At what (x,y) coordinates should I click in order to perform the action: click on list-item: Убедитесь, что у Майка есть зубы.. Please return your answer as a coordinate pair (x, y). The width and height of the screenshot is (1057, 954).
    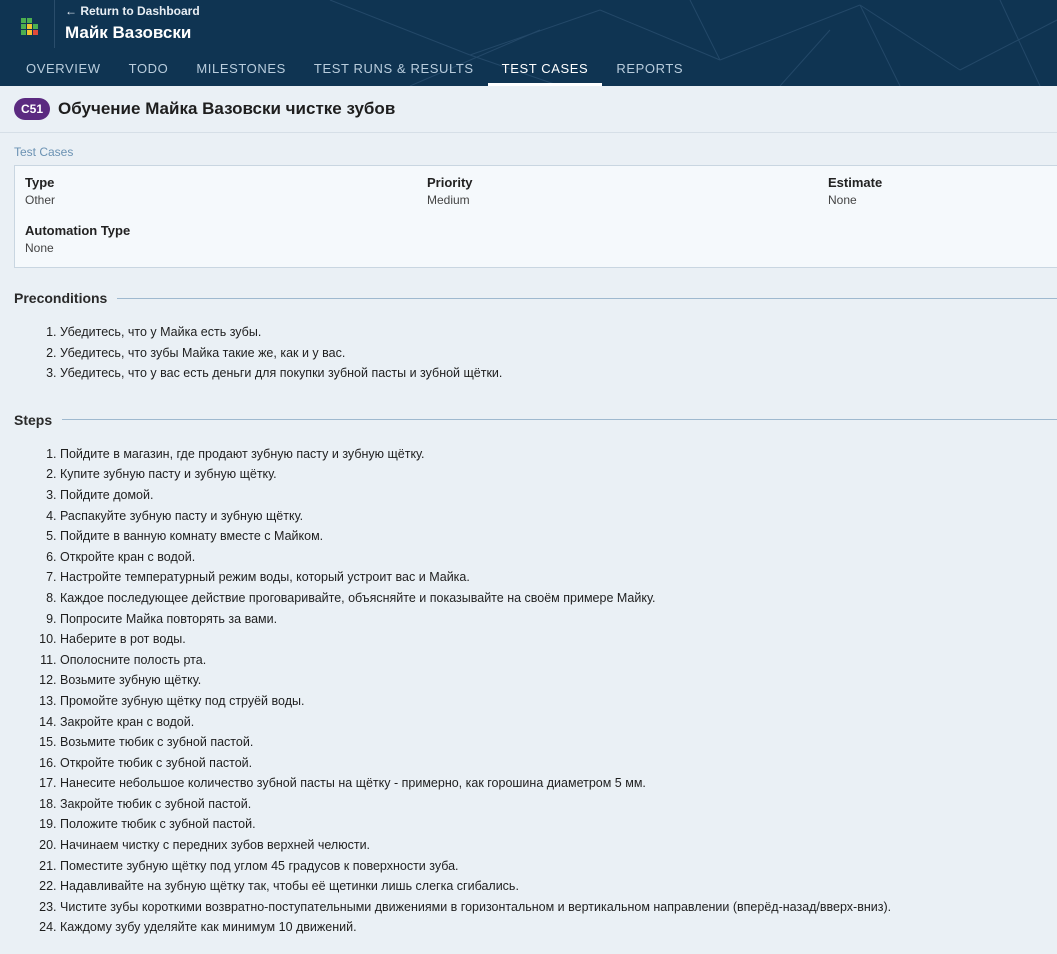
    Looking at the image, I should click on (558, 332).